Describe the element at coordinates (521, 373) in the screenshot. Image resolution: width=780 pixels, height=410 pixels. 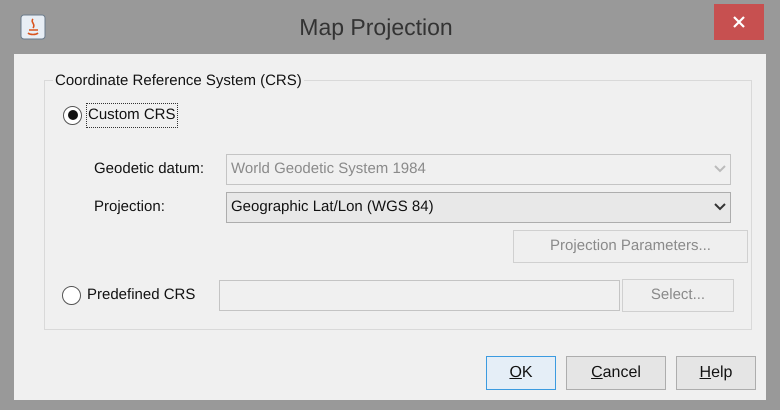
I see `dialog-button: OK` at that location.